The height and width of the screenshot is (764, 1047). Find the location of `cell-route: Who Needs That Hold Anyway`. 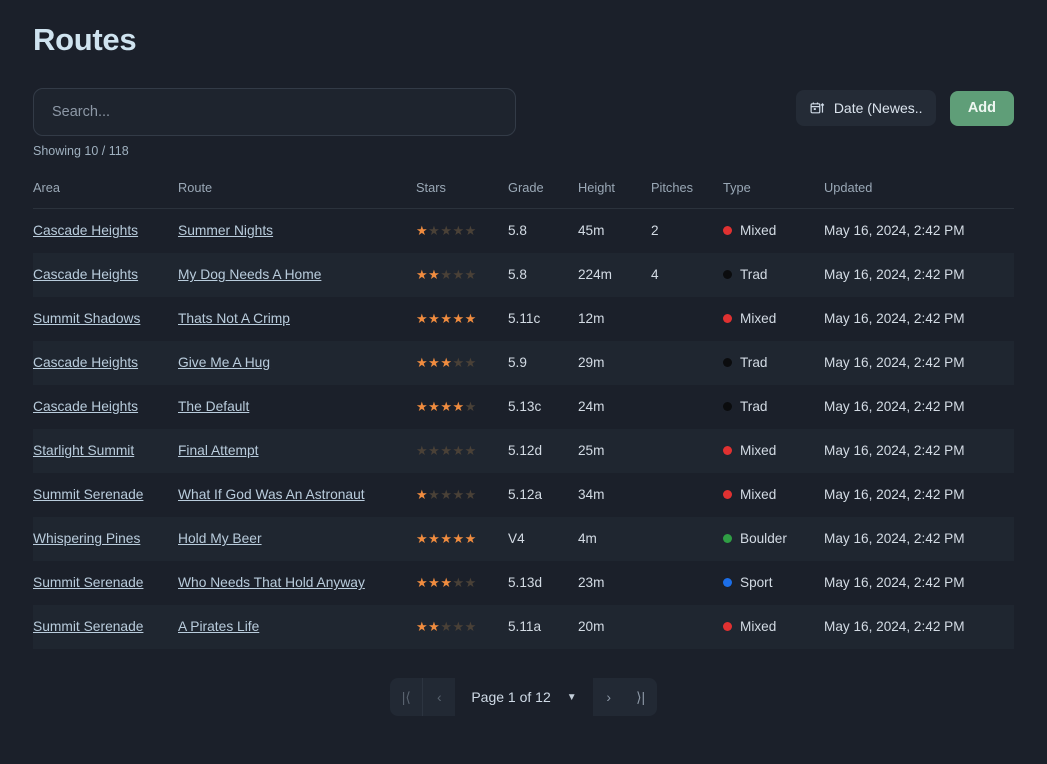

cell-route: Who Needs That Hold Anyway is located at coordinates (297, 583).